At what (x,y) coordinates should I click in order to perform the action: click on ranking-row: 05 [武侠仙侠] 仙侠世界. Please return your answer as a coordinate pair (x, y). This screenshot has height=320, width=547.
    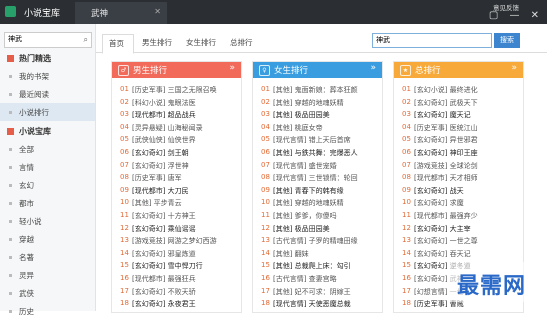
    Looking at the image, I should click on (176, 140).